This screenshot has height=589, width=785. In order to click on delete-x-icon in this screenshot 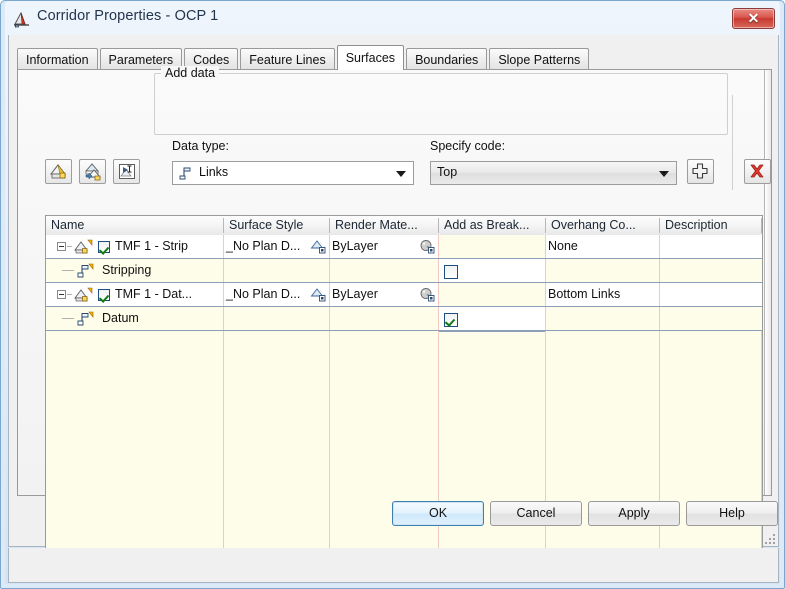, I will do `click(757, 171)`.